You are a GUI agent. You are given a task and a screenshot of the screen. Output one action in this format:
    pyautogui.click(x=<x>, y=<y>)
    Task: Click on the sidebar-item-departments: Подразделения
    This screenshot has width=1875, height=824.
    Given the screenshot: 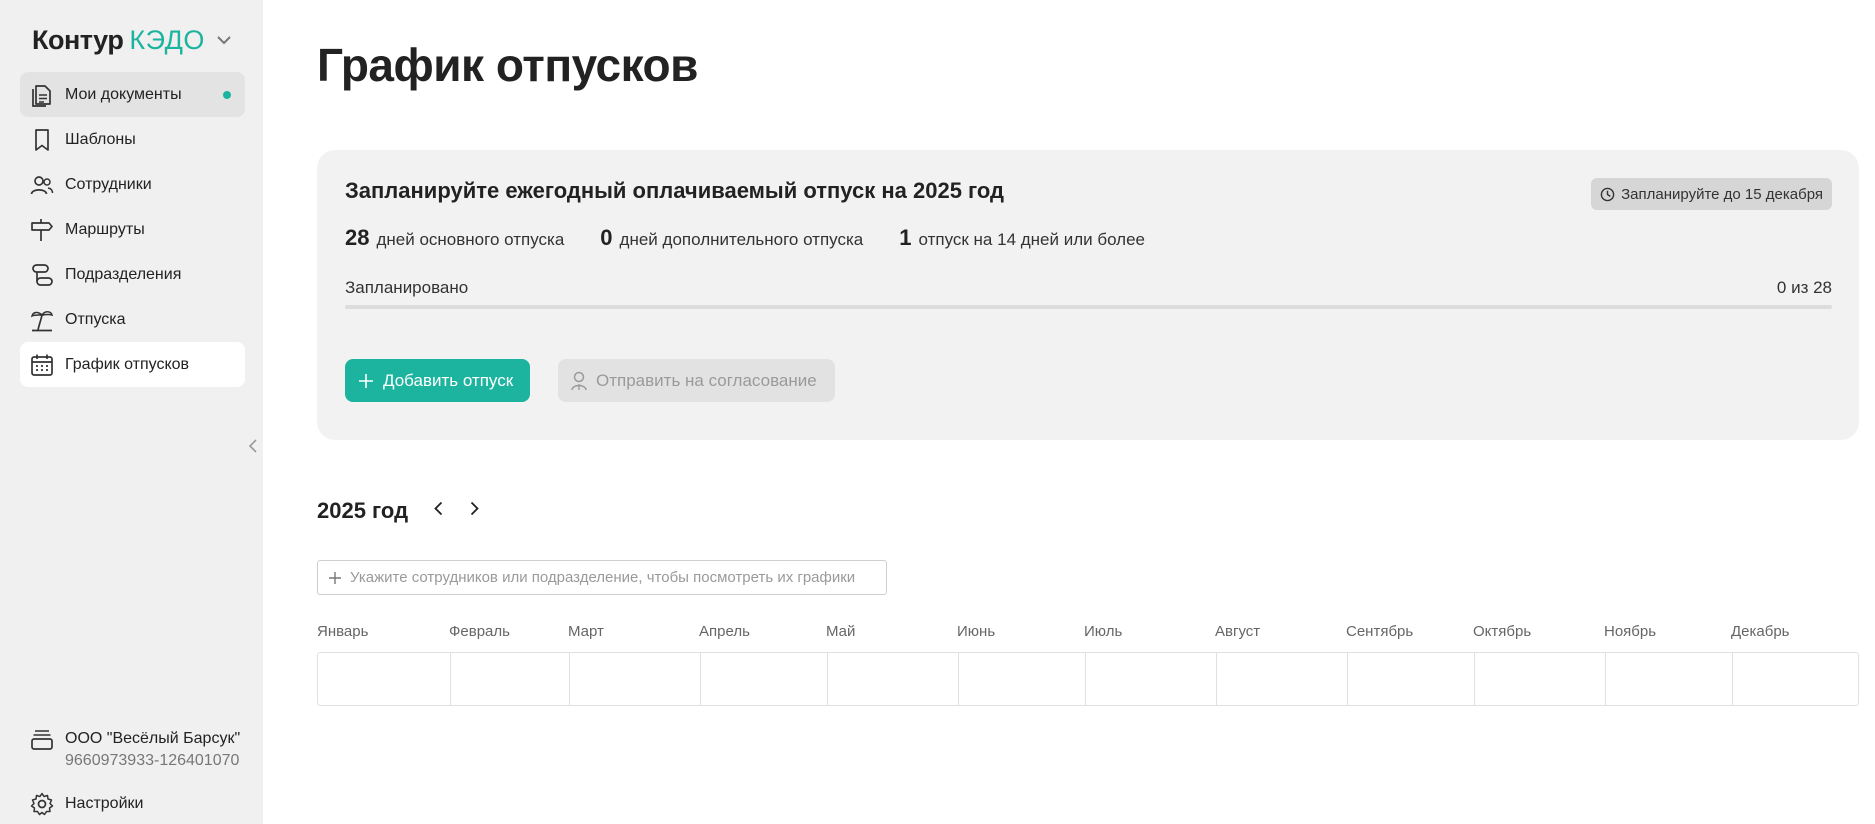 What is the action you would take?
    pyautogui.click(x=132, y=274)
    